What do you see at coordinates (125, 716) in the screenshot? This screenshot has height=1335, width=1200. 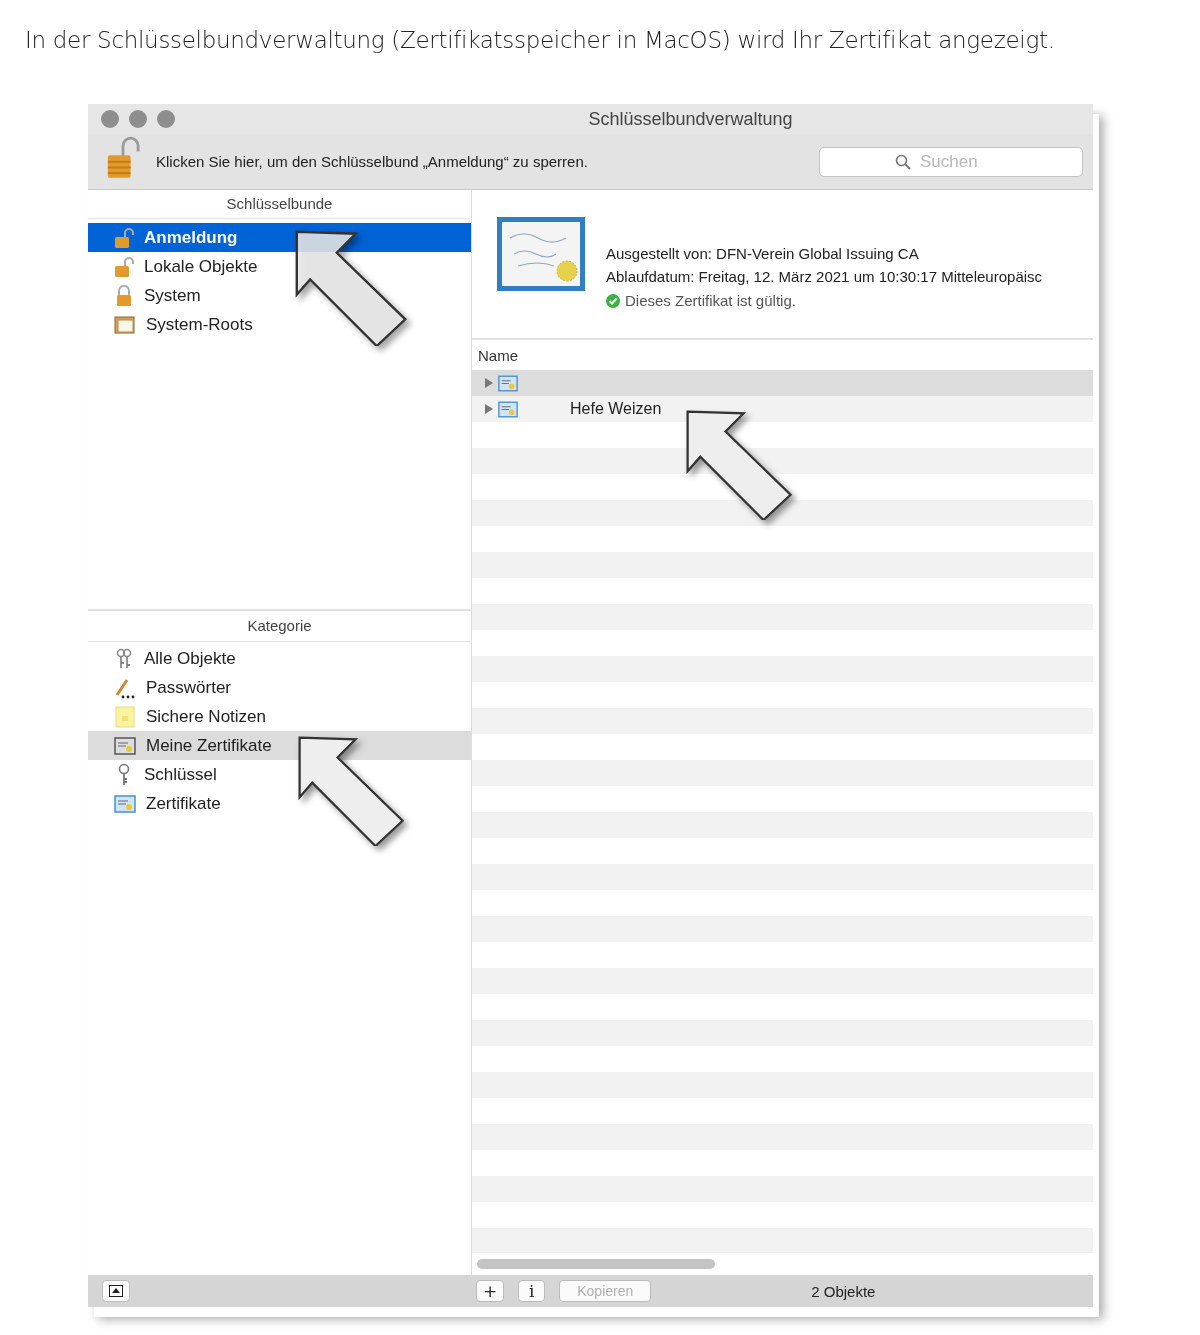 I see `note-icon` at bounding box center [125, 716].